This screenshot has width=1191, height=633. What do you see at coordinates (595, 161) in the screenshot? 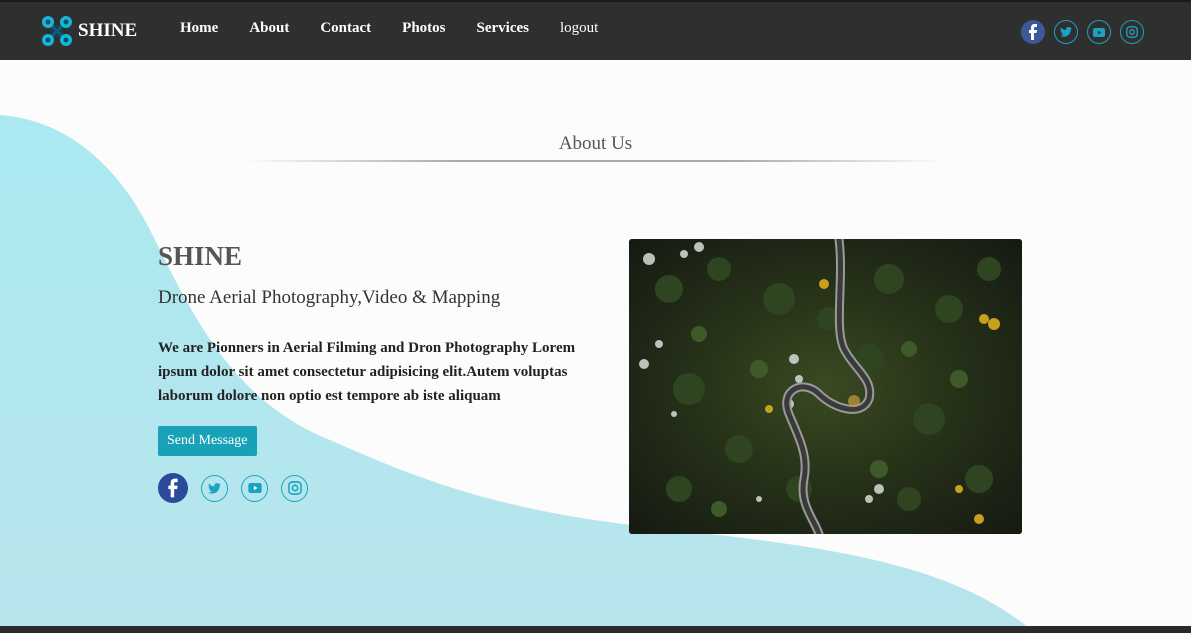
I see `title-divider` at bounding box center [595, 161].